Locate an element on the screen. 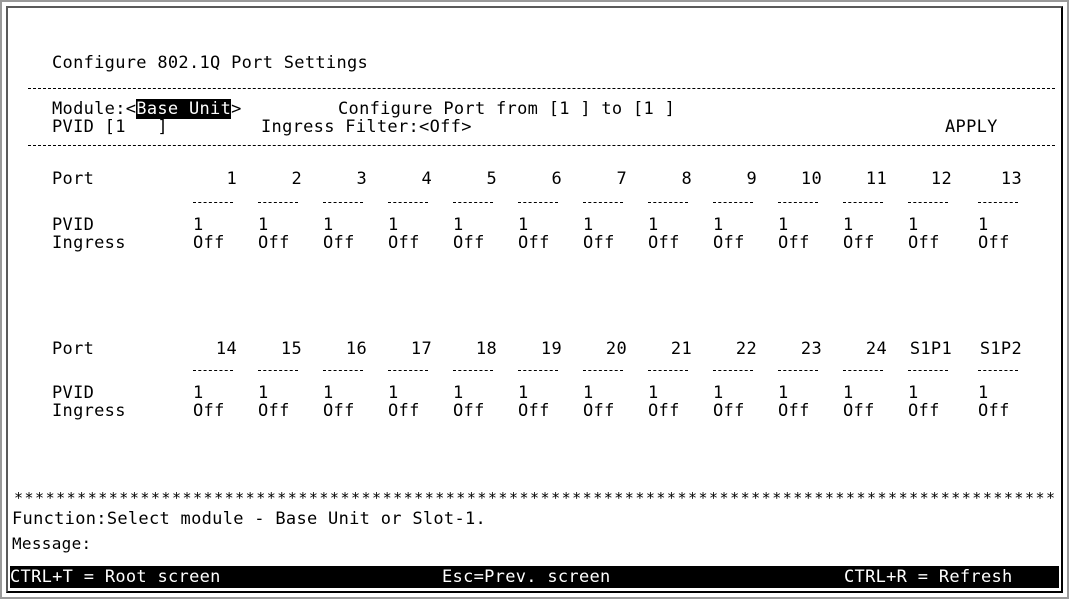 This screenshot has height=599, width=1069. port-number: S1P2 is located at coordinates (1000, 349).